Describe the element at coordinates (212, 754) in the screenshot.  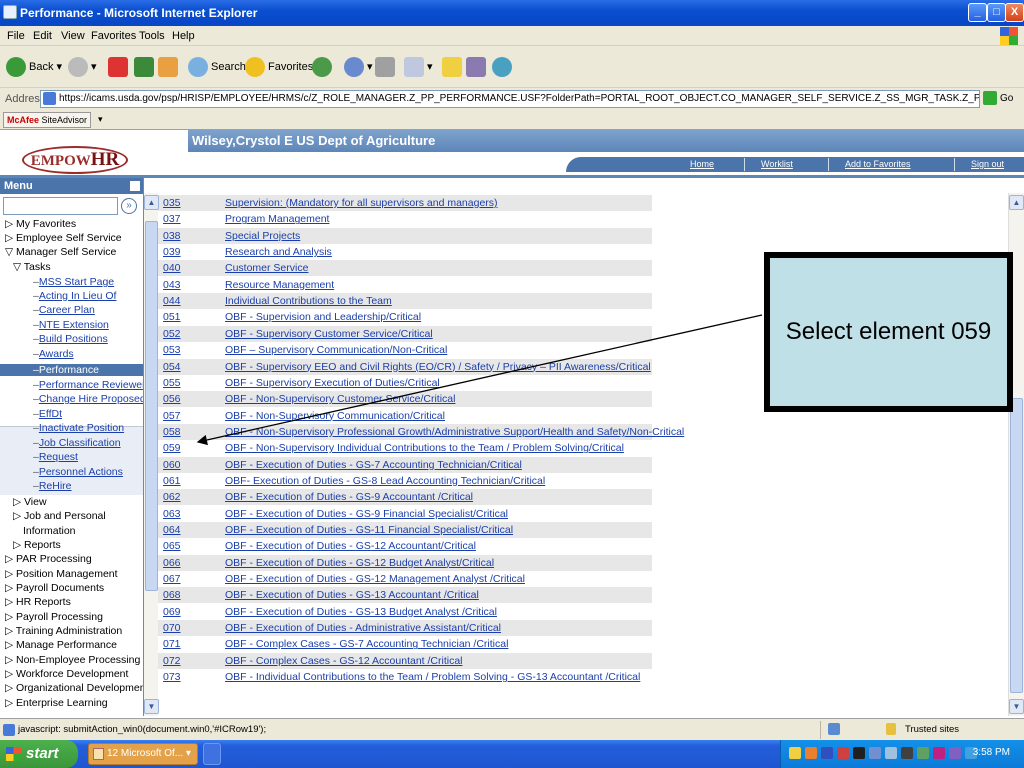
I see `taskbar-item-ie` at that location.